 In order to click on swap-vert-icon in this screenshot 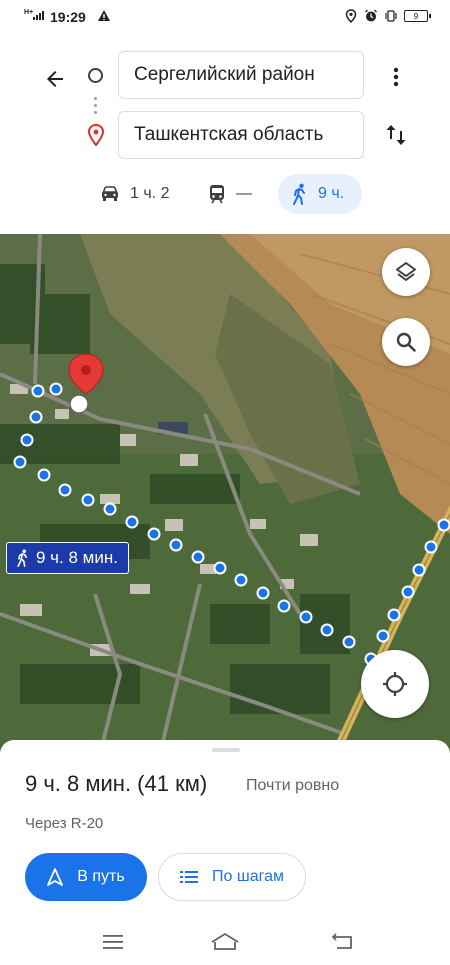, I will do `click(396, 135)`.